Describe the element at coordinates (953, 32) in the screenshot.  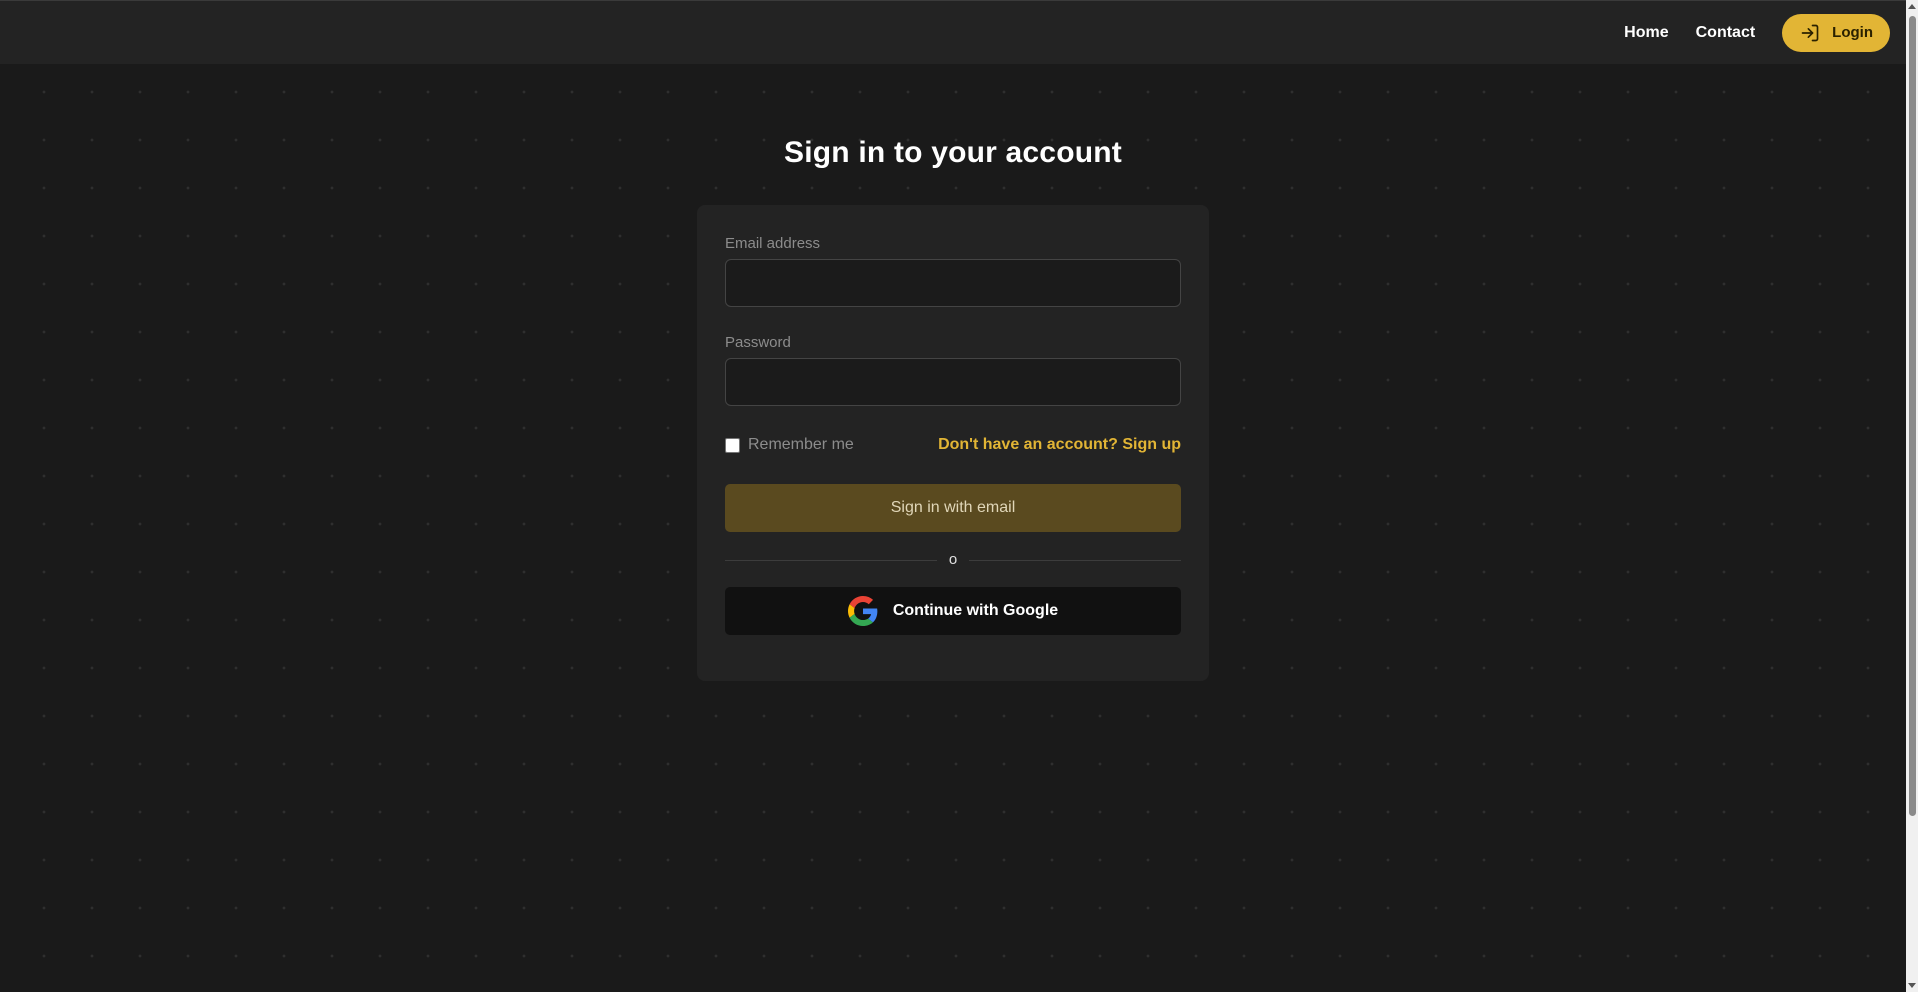
I see `top-navbar: Home Contact Login` at that location.